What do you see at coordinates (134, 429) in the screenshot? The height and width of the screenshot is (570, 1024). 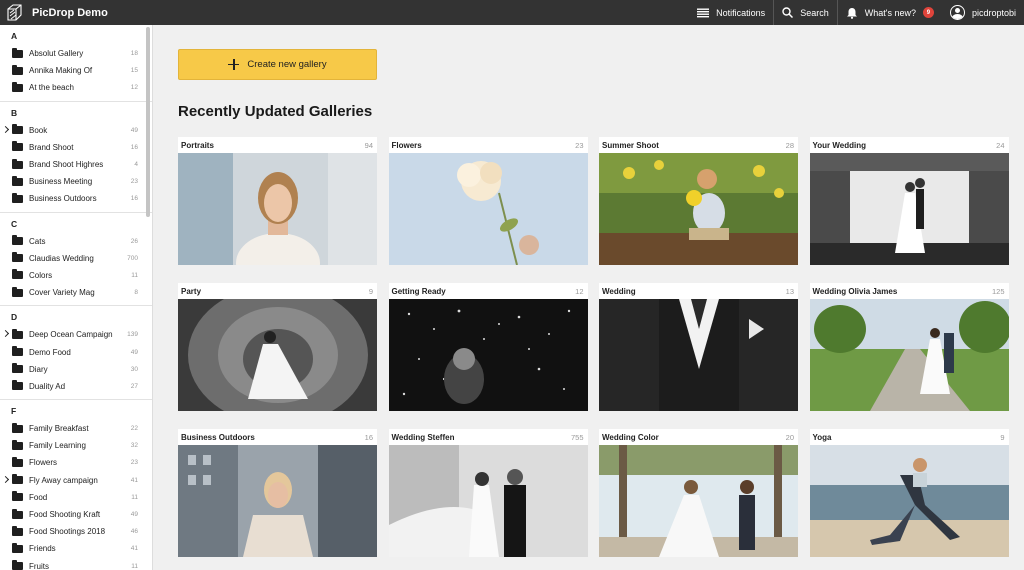 I see `sidebar-item-count: 22` at bounding box center [134, 429].